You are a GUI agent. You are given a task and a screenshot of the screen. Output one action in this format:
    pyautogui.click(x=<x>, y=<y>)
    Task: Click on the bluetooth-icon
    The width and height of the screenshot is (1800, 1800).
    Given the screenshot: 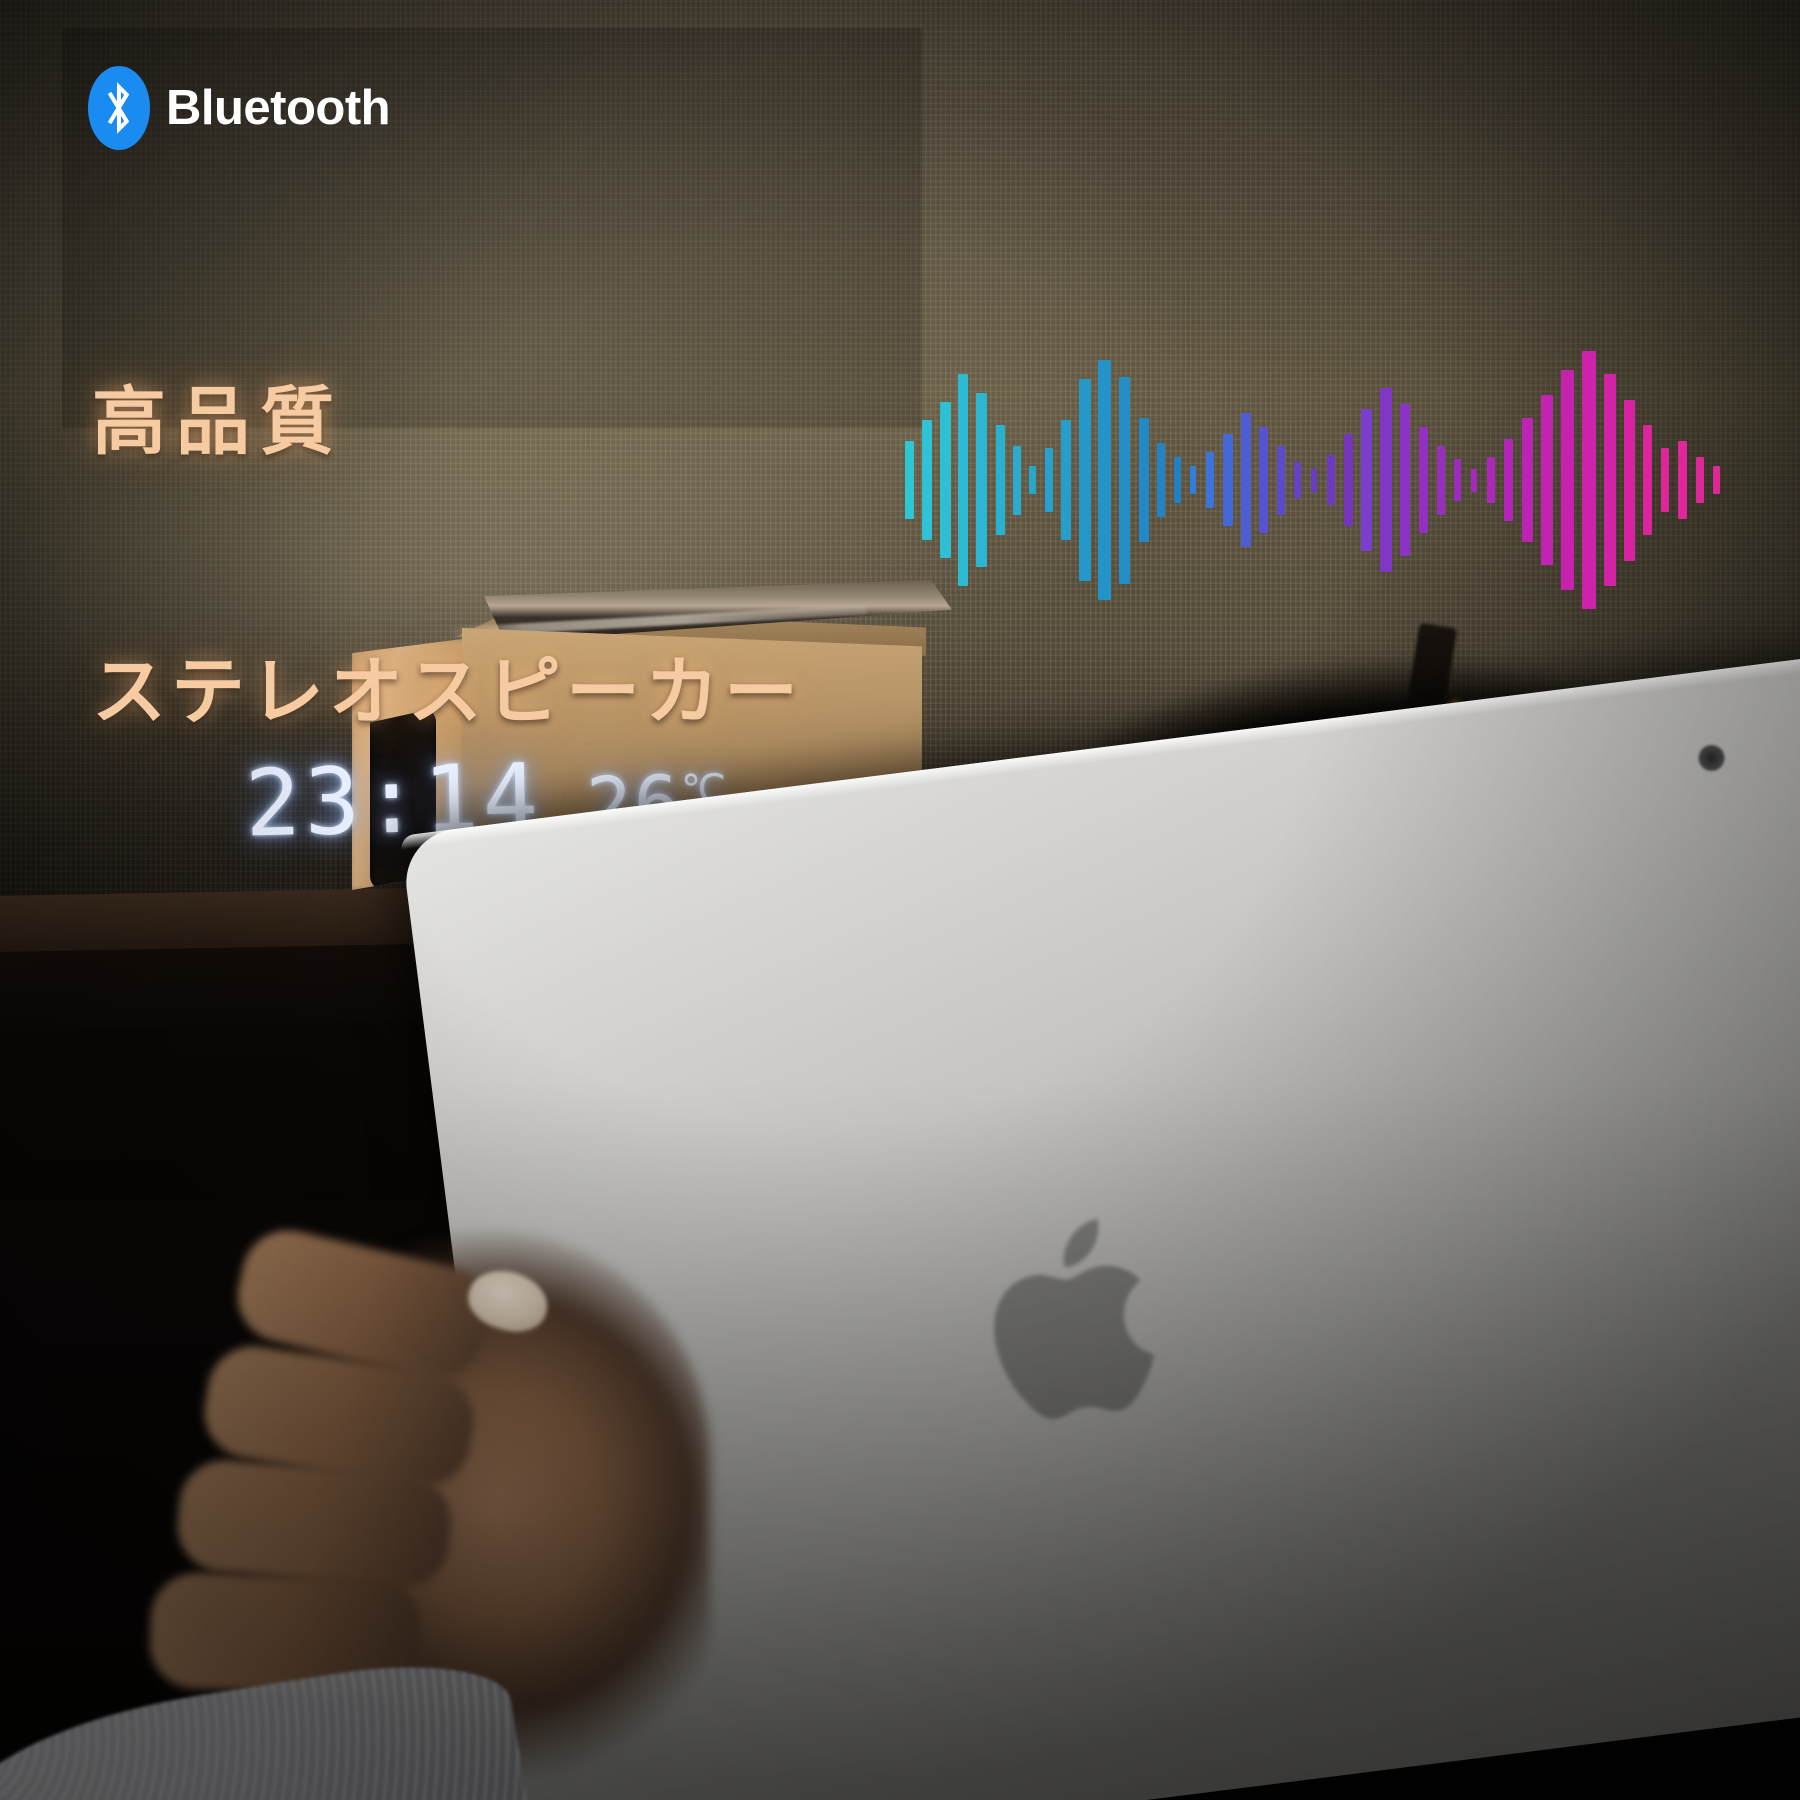 What is the action you would take?
    pyautogui.click(x=119, y=108)
    